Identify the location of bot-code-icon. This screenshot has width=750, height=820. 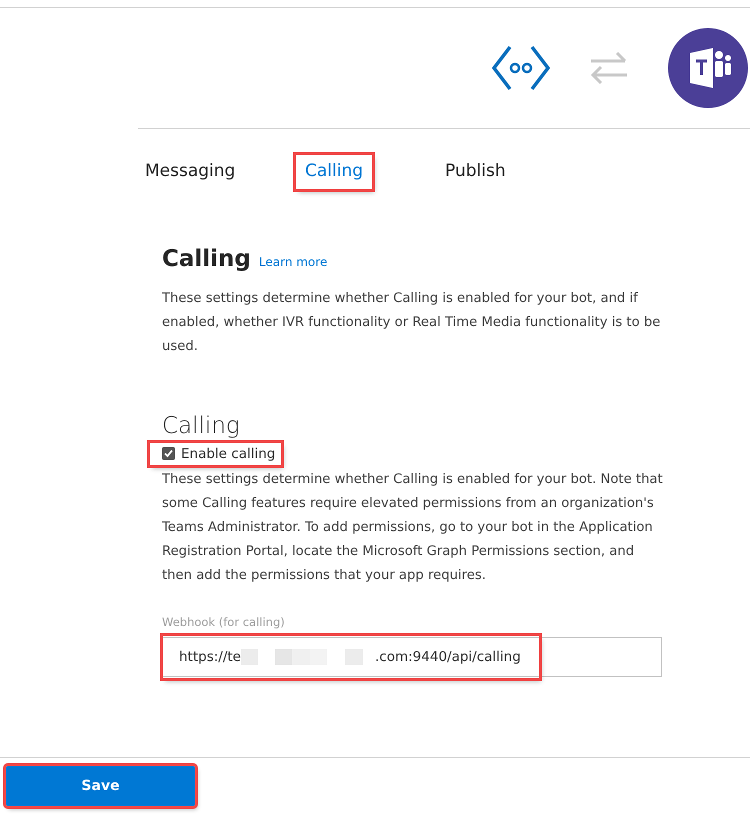
(521, 68).